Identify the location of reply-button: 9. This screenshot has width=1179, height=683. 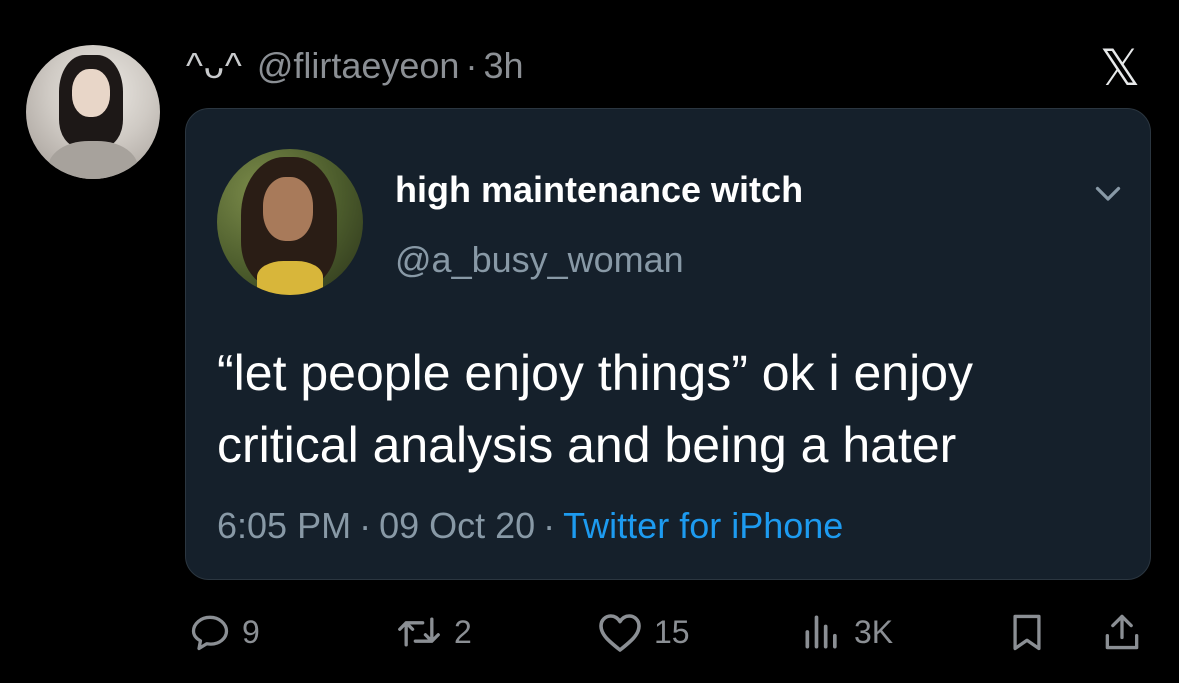
(224, 632).